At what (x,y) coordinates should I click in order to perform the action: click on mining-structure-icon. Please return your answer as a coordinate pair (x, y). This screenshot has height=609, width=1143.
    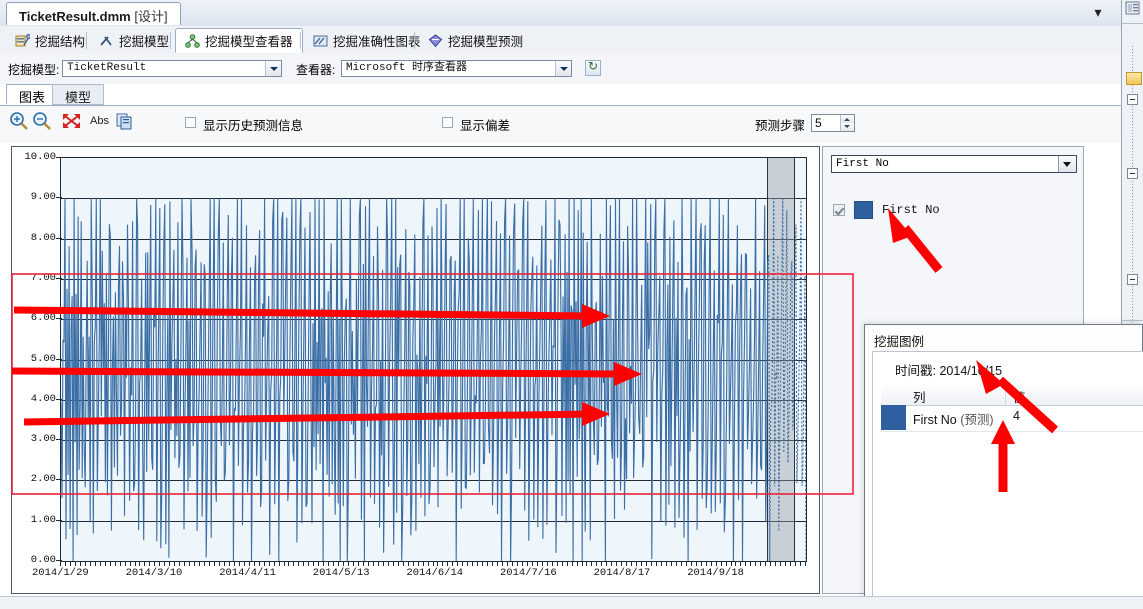
    Looking at the image, I should click on (23, 40).